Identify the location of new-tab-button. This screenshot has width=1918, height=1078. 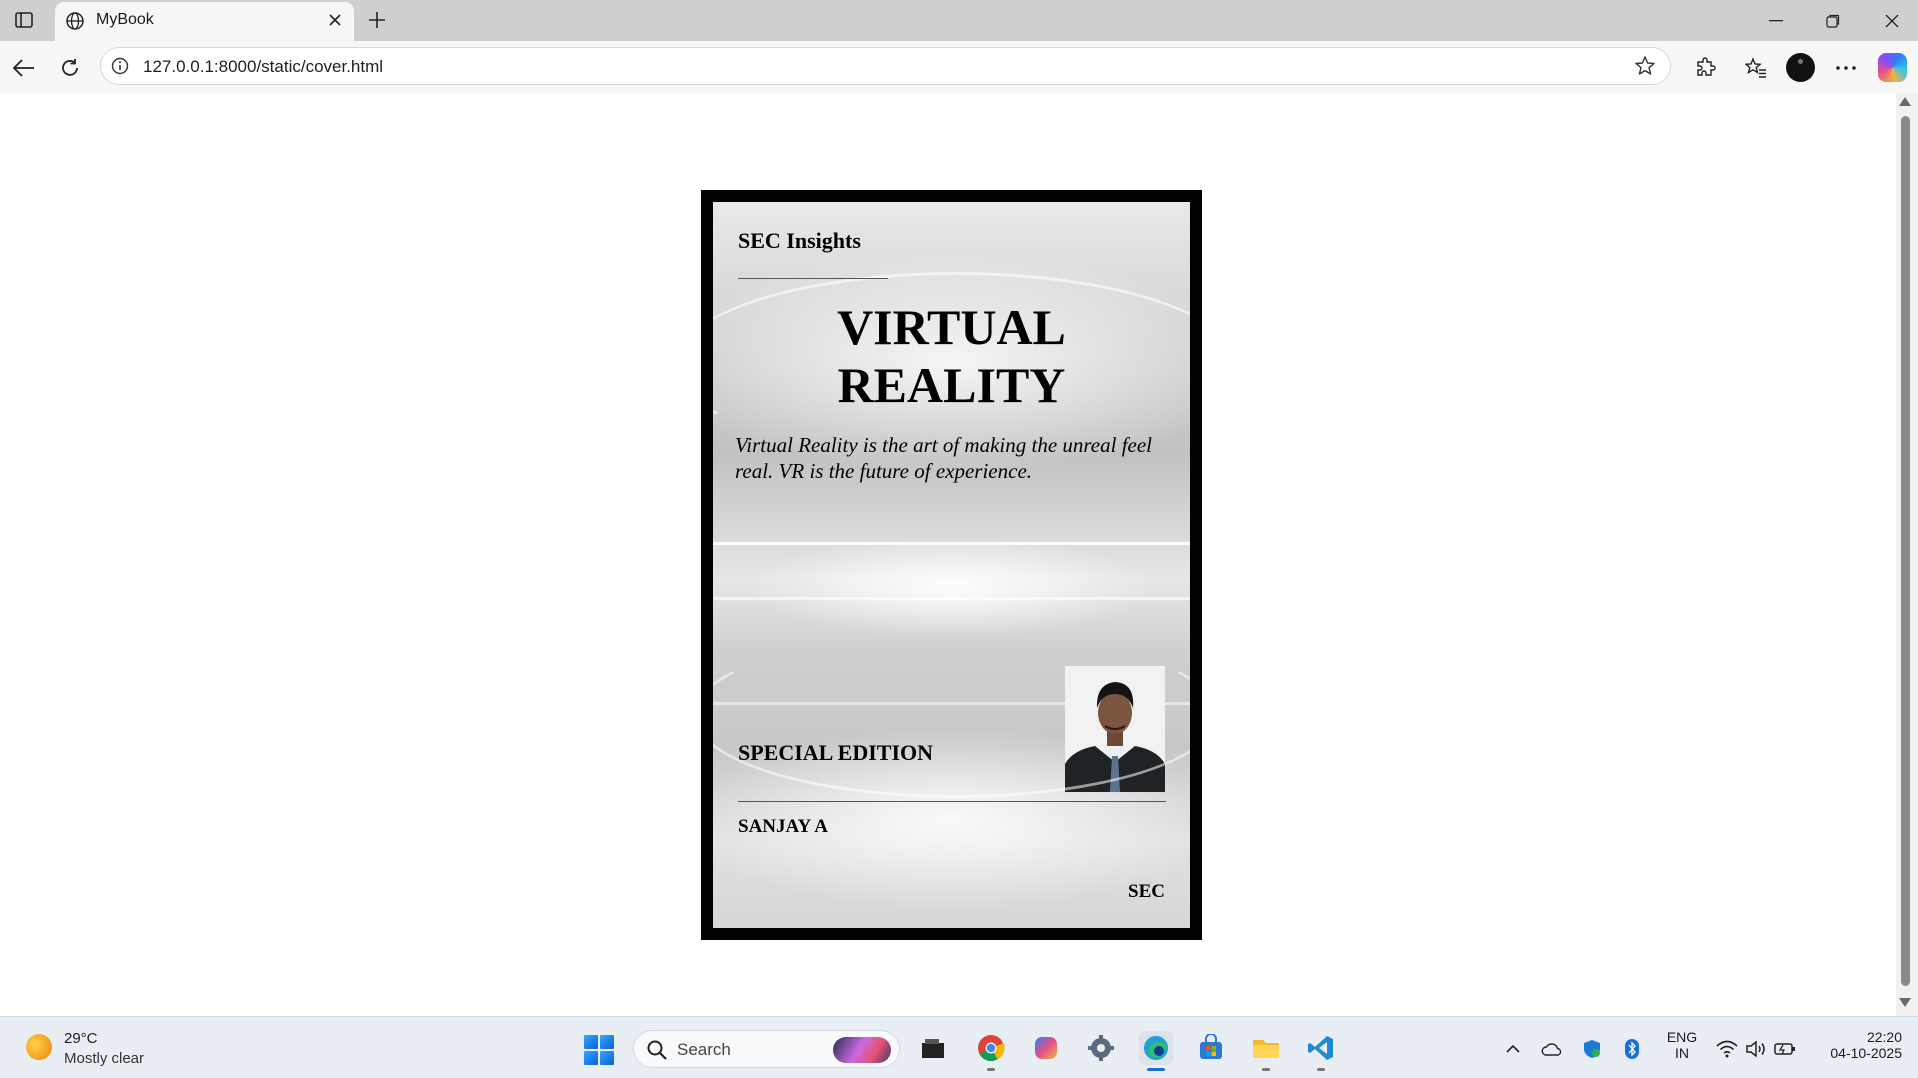
(377, 20).